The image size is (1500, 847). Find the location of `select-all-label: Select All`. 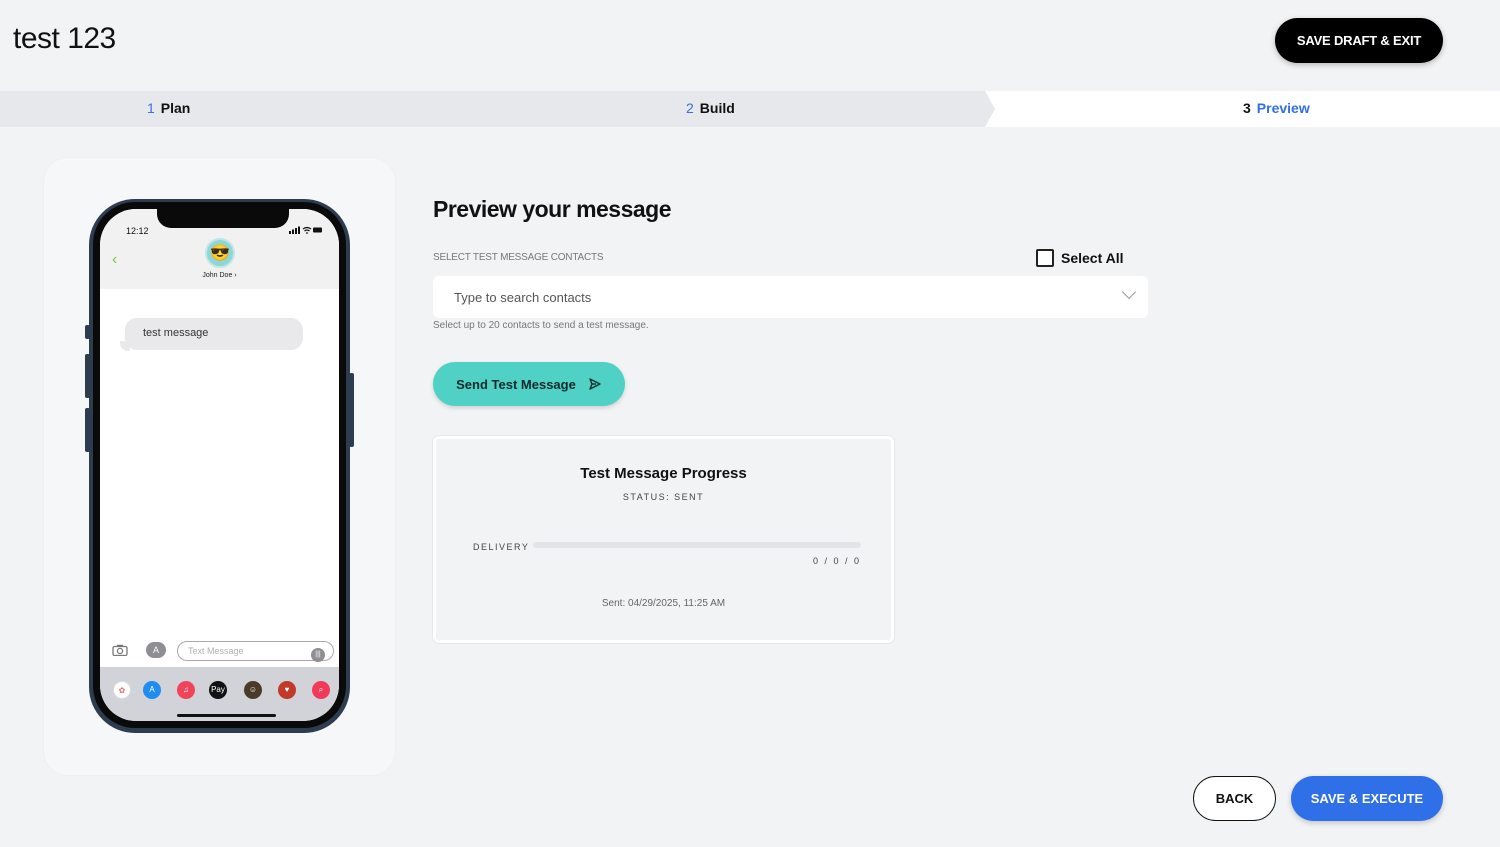

select-all-label: Select All is located at coordinates (1092, 258).